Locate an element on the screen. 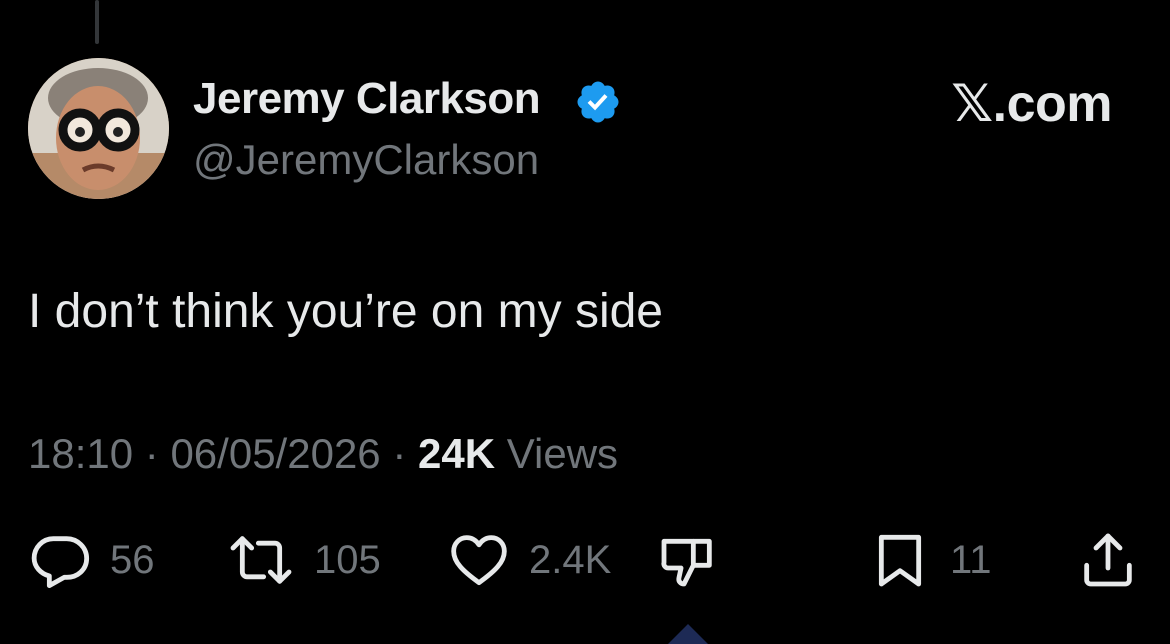 This screenshot has height=644, width=1170. author-display-name: Jeremy Clarkson is located at coordinates (367, 99).